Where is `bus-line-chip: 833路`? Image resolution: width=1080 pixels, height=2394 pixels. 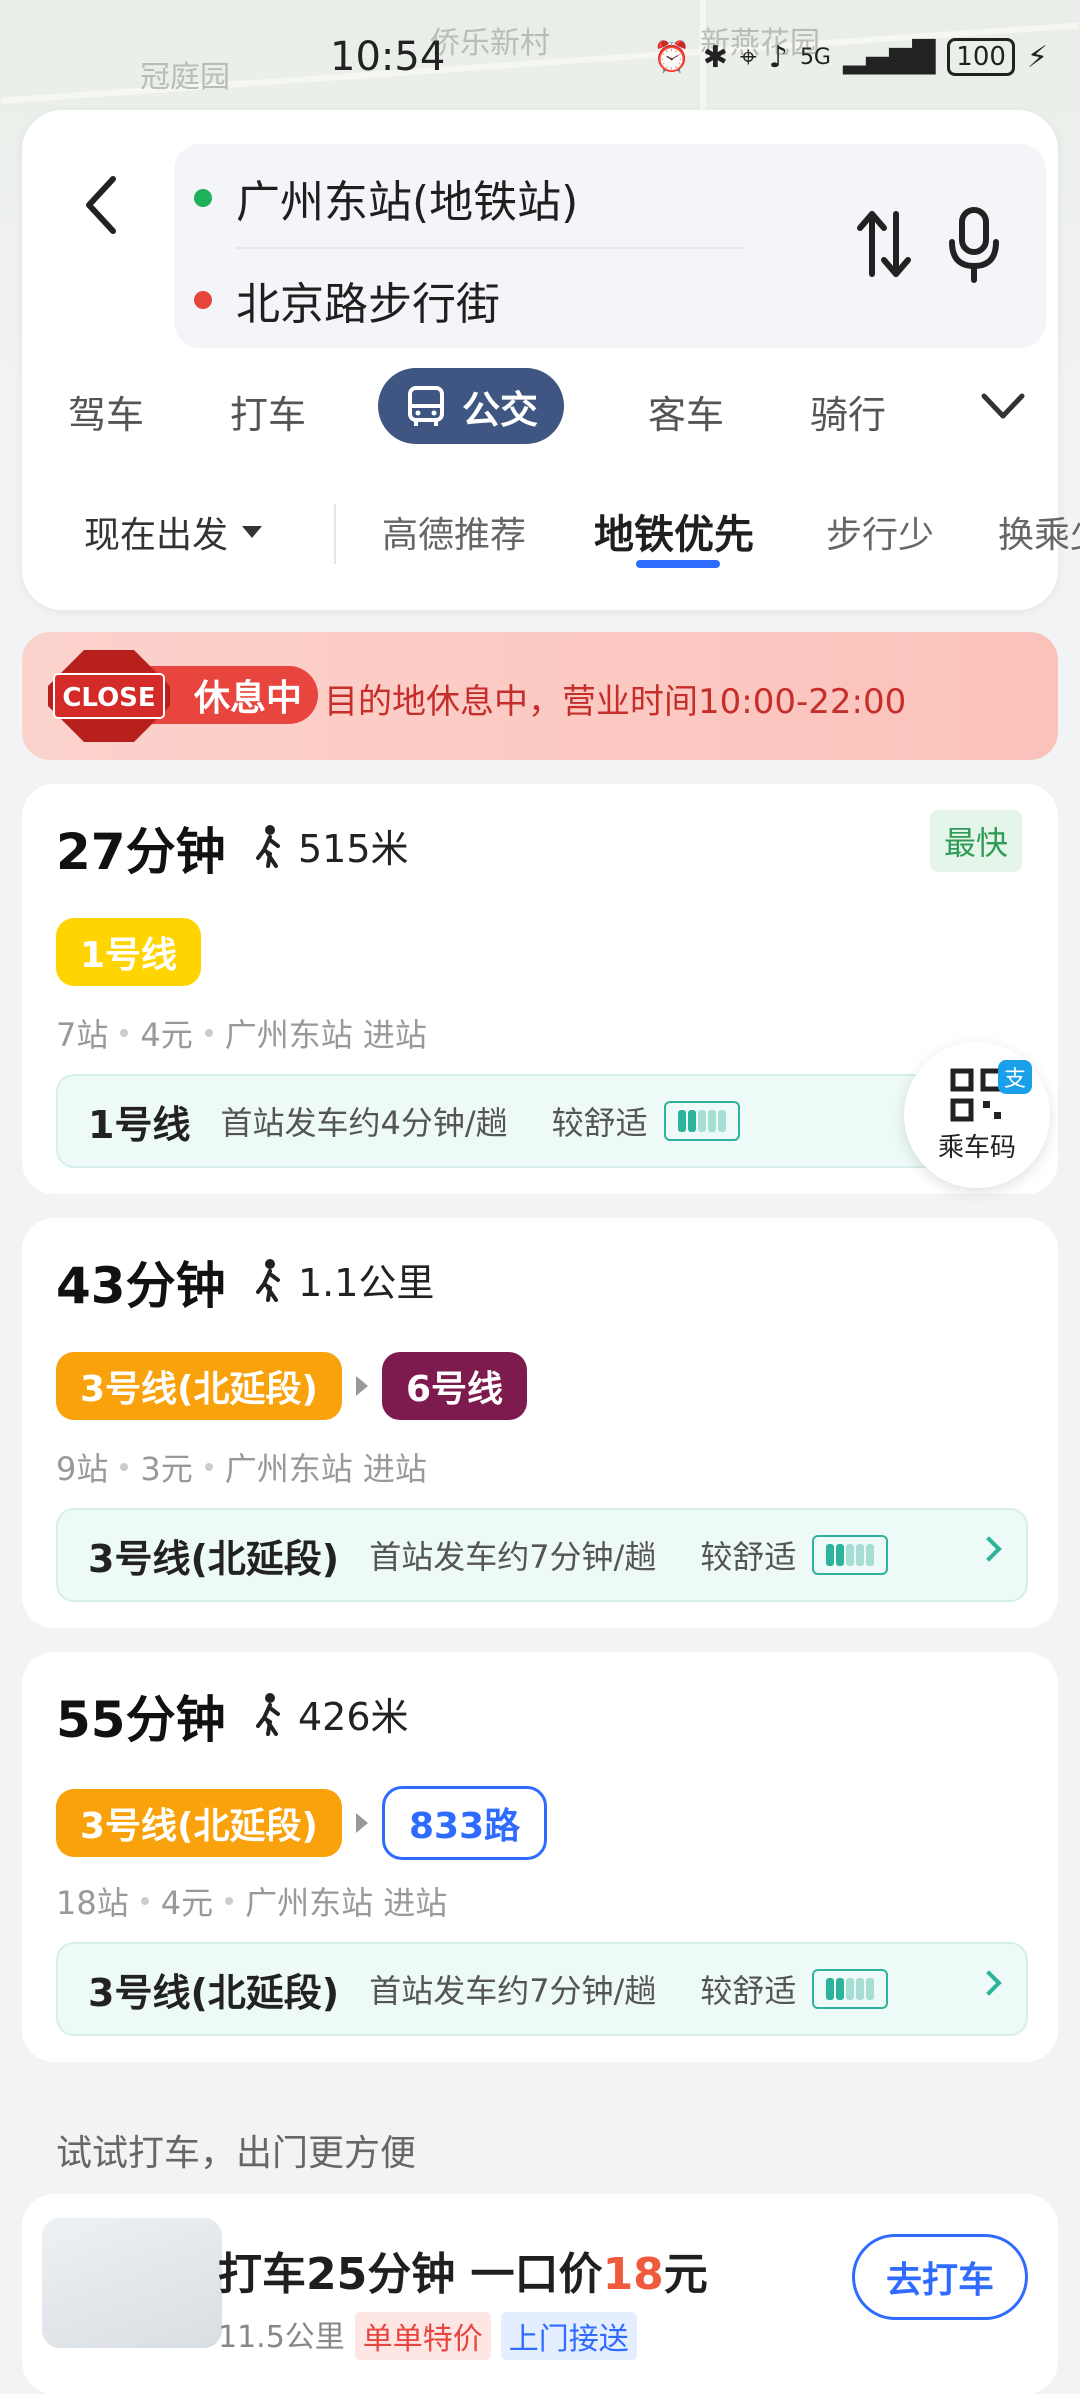 bus-line-chip: 833路 is located at coordinates (464, 1823).